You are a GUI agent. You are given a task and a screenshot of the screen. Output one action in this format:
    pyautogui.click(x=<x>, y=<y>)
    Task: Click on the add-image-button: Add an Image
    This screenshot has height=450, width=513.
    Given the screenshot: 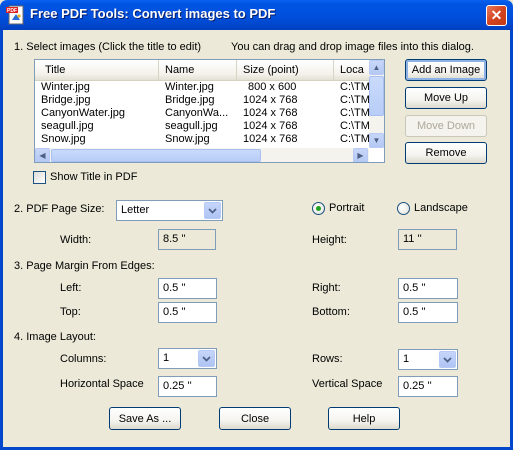 What is the action you would take?
    pyautogui.click(x=446, y=70)
    